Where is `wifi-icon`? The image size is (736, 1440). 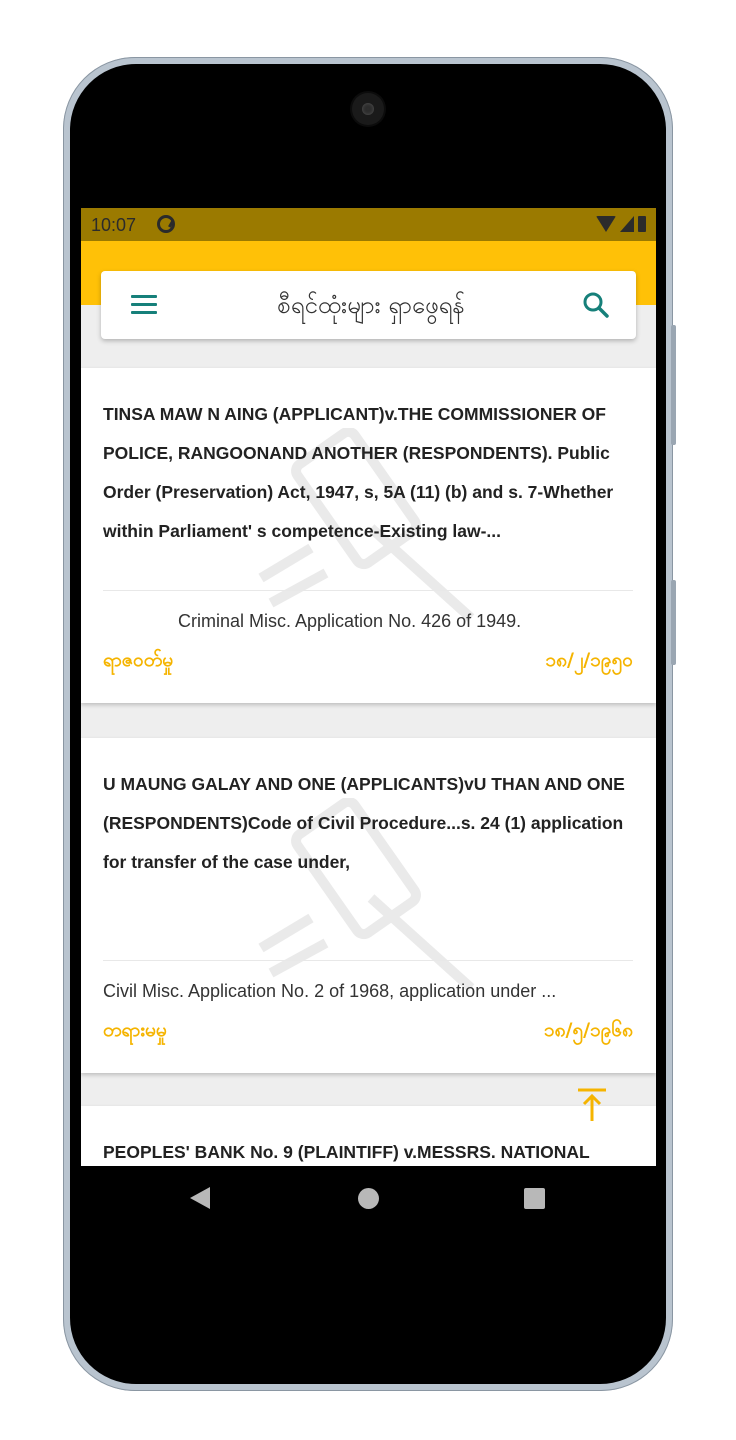 wifi-icon is located at coordinates (606, 224).